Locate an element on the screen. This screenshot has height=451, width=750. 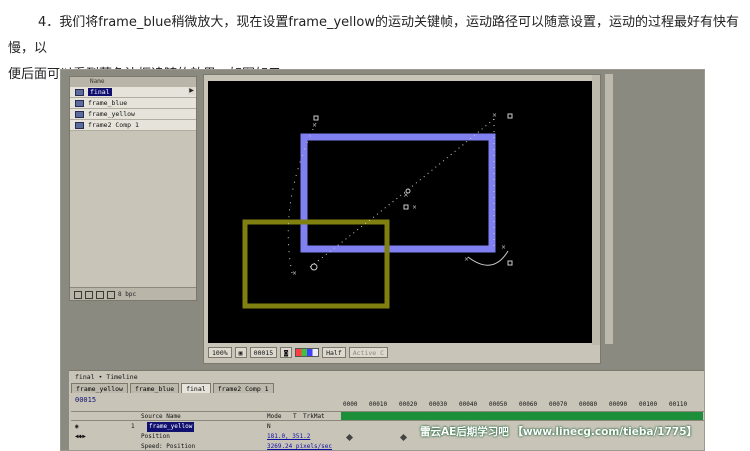
current-time-display: 00015 is located at coordinates (85, 400).